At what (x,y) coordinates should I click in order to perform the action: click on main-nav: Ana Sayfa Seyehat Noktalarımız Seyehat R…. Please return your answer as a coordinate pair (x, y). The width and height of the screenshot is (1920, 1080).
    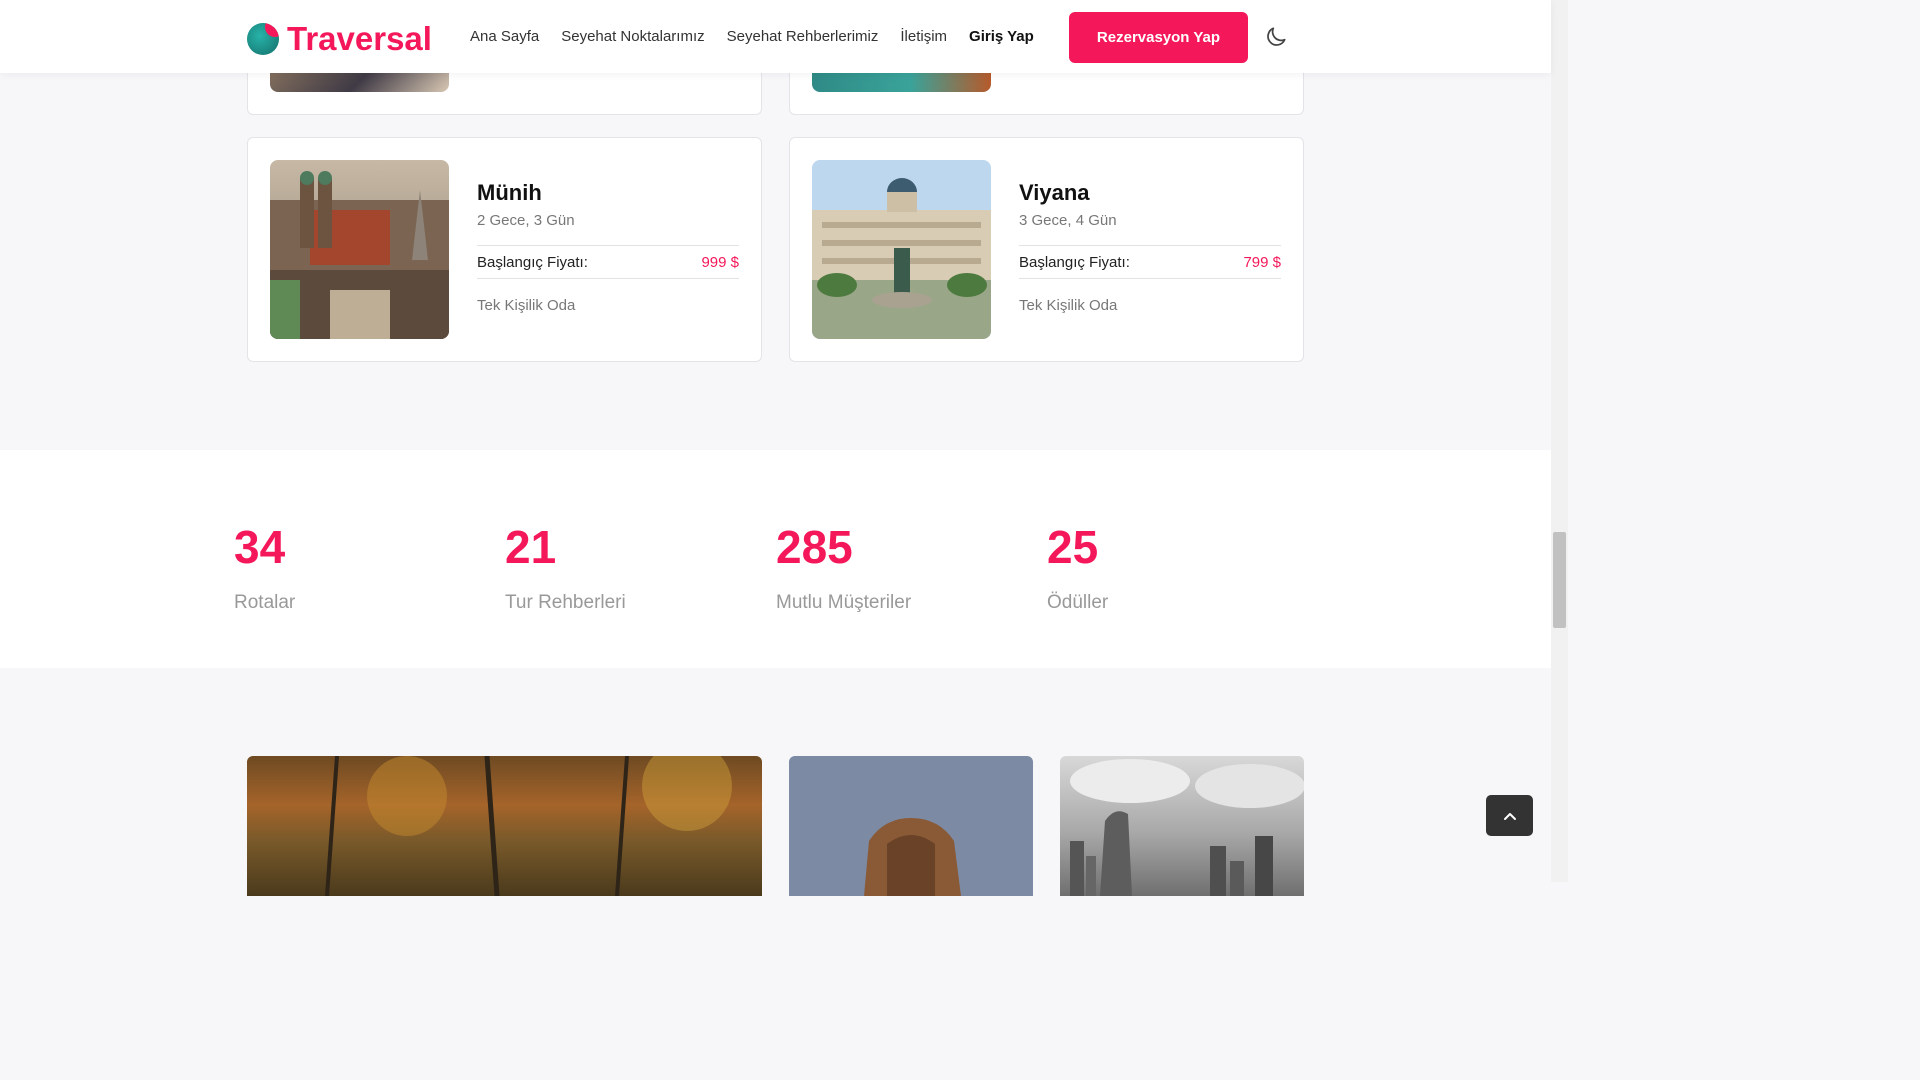
    Looking at the image, I should click on (752, 36).